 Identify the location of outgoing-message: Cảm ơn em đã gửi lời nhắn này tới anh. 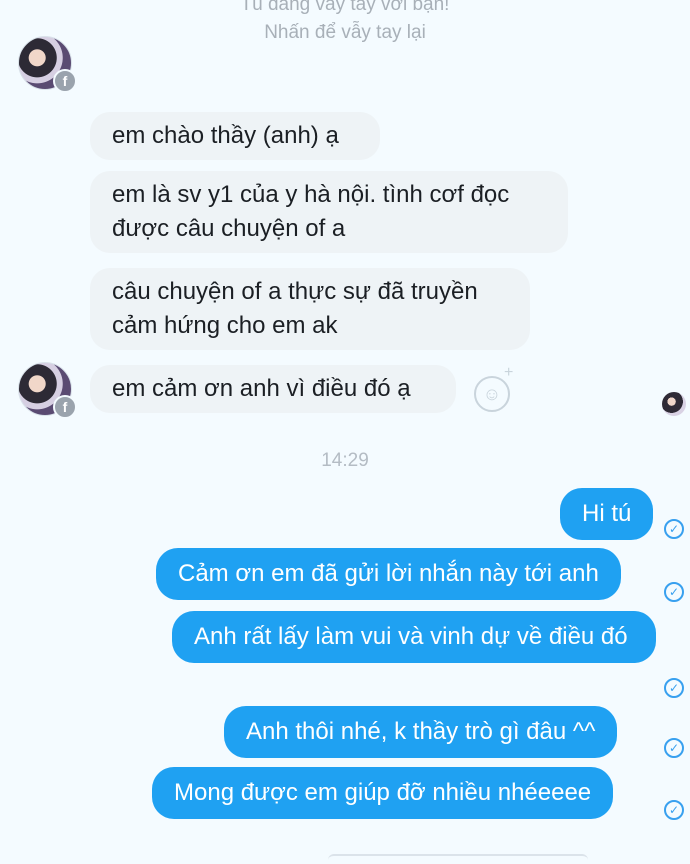
(388, 574).